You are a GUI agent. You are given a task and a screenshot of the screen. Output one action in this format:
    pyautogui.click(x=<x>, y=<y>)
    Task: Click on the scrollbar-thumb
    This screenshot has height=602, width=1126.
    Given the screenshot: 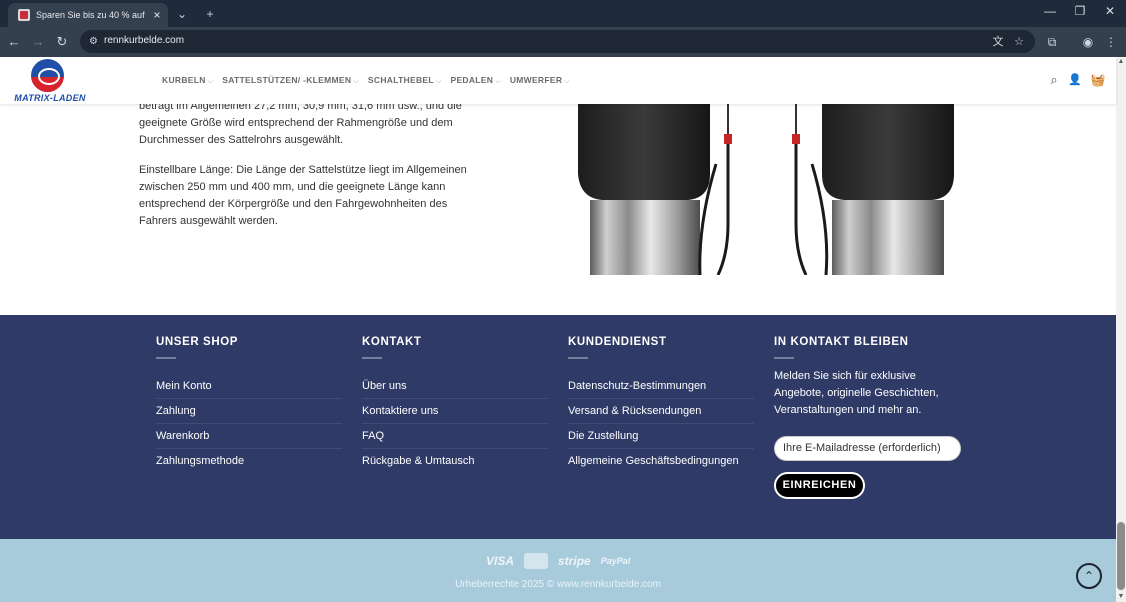 What is the action you would take?
    pyautogui.click(x=1121, y=556)
    